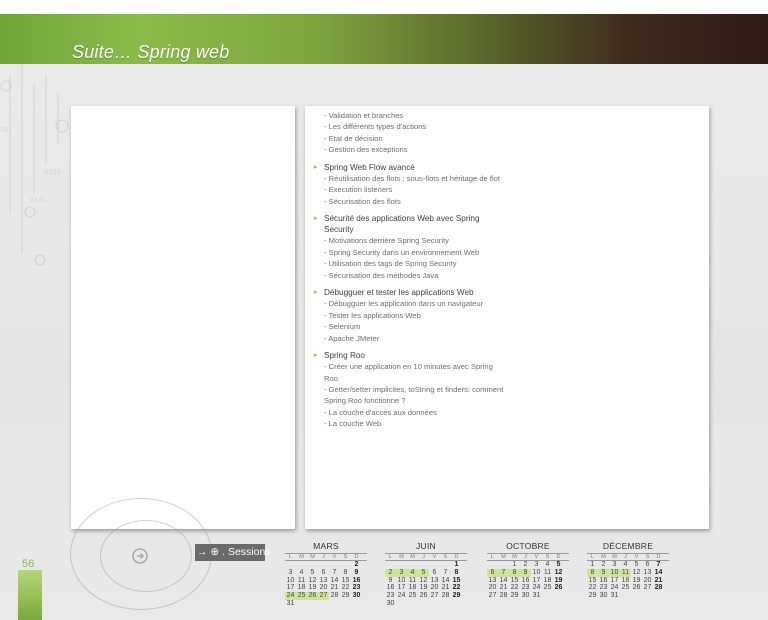 This screenshot has width=768, height=620. I want to click on section-title: Spring Roo, so click(344, 355).